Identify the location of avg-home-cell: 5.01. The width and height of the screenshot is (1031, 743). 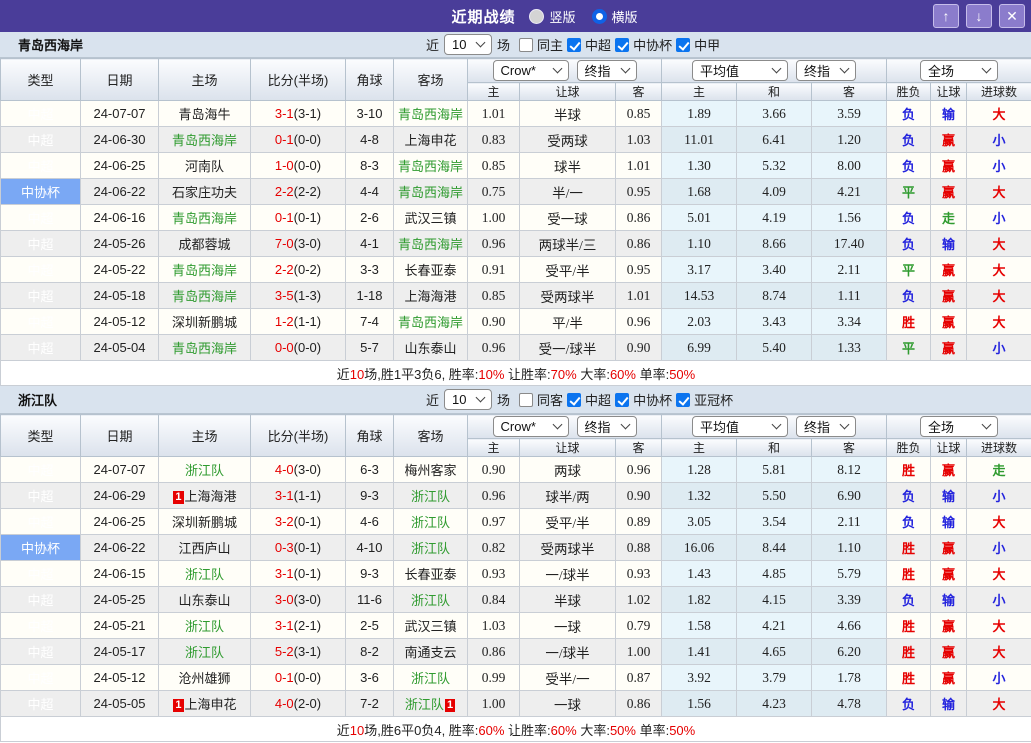
(699, 217).